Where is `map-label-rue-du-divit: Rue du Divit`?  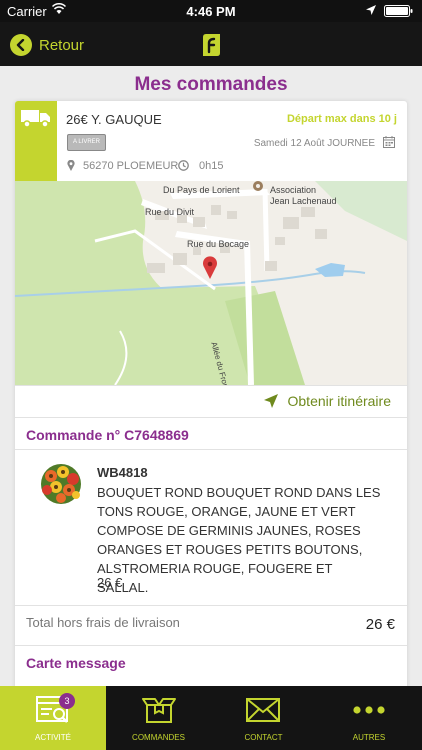
map-label-rue-du-divit: Rue du Divit is located at coordinates (170, 212).